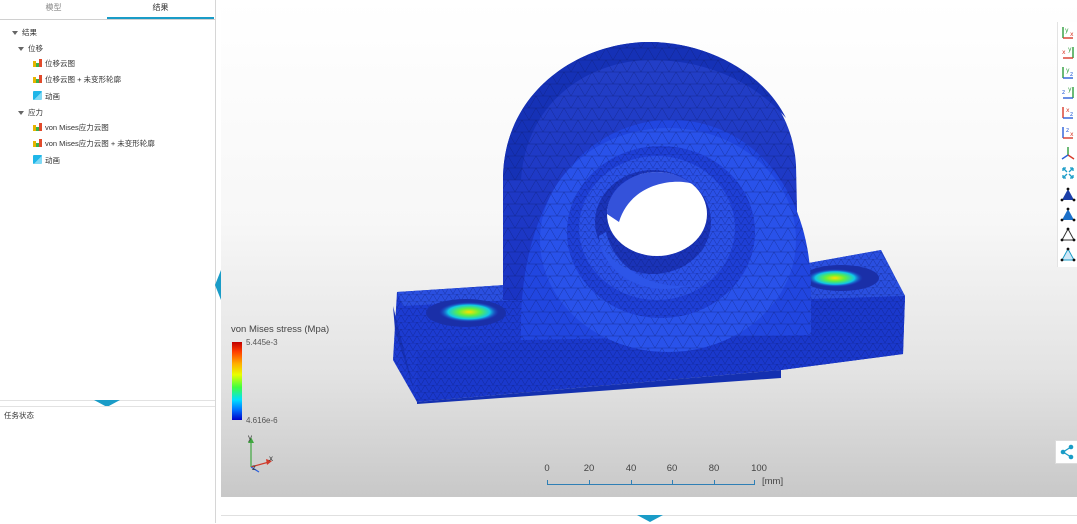 Image resolution: width=1077 pixels, height=524 pixels. Describe the element at coordinates (650, 518) in the screenshot. I see `triangle-down-icon` at that location.